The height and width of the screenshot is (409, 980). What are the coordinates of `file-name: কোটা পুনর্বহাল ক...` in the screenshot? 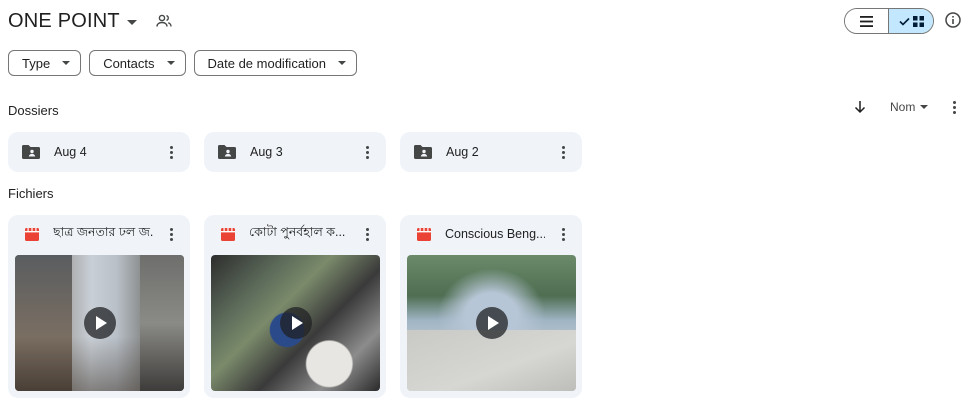 It's located at (297, 232).